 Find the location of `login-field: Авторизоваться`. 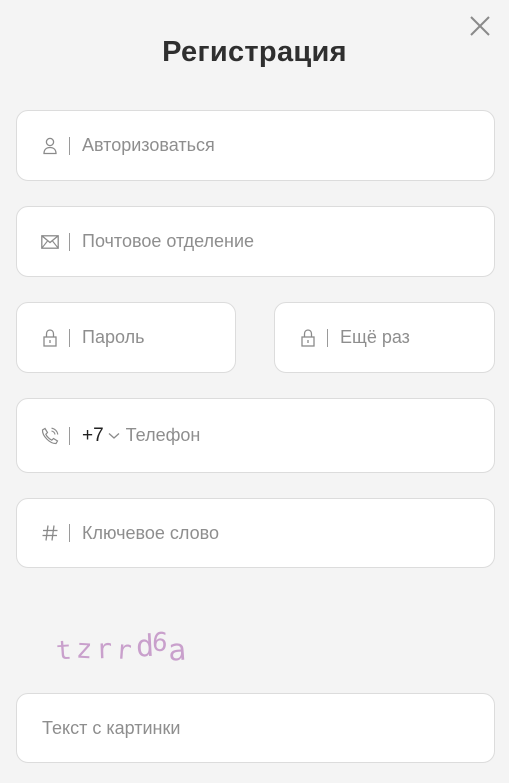

login-field: Авторизоваться is located at coordinates (255, 145).